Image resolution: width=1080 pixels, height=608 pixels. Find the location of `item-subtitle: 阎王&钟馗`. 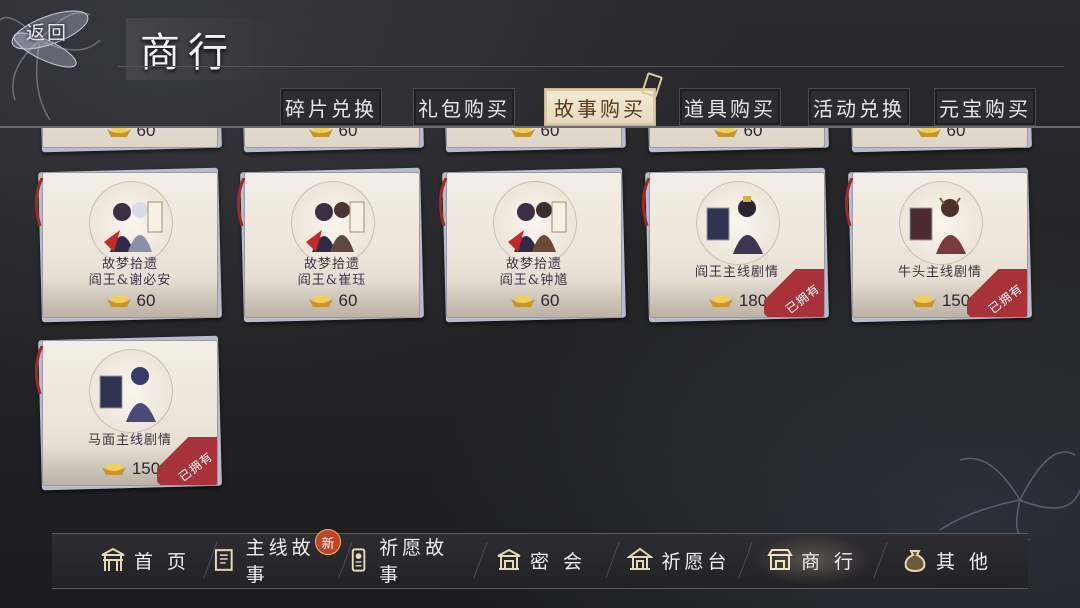

item-subtitle: 阎王&钟馗 is located at coordinates (534, 280).